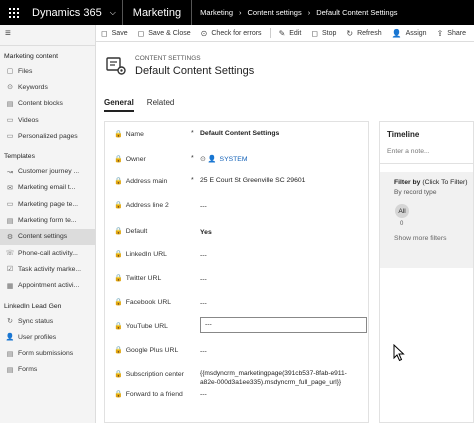 Image resolution: width=474 pixels, height=423 pixels. What do you see at coordinates (440, 33) in the screenshot?
I see `share-icon: ⇪` at bounding box center [440, 33].